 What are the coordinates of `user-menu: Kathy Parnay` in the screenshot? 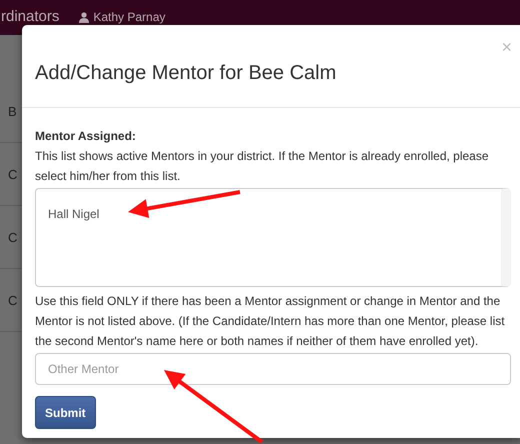 It's located at (122, 17).